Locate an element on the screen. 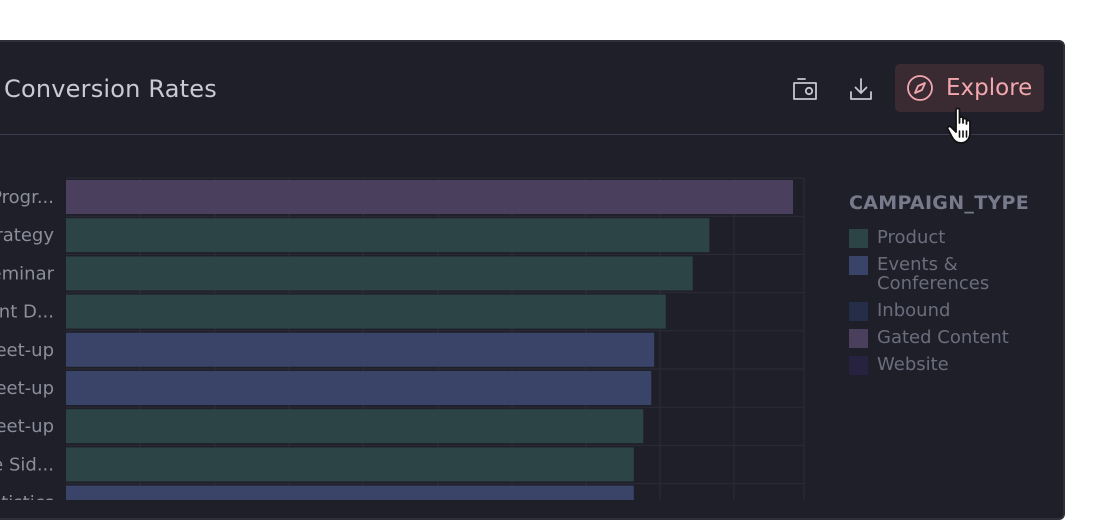 The image size is (1106, 520). legend-item-events: Events & Conferences is located at coordinates (949, 274).